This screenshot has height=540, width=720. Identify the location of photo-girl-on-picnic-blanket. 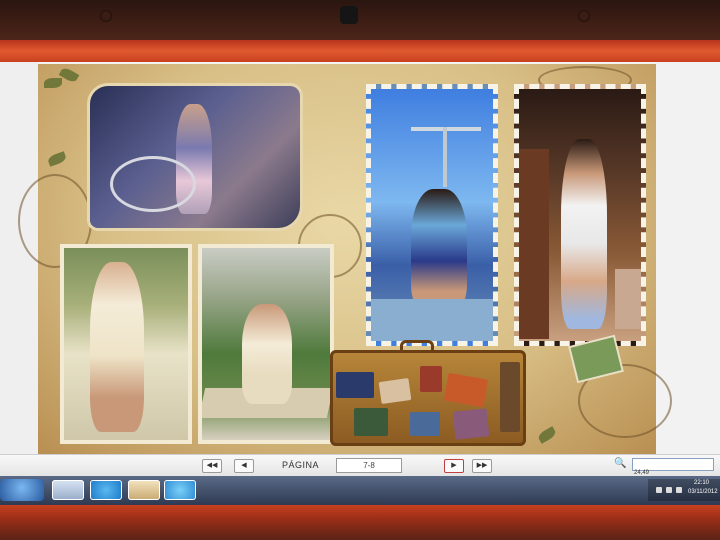
(266, 344).